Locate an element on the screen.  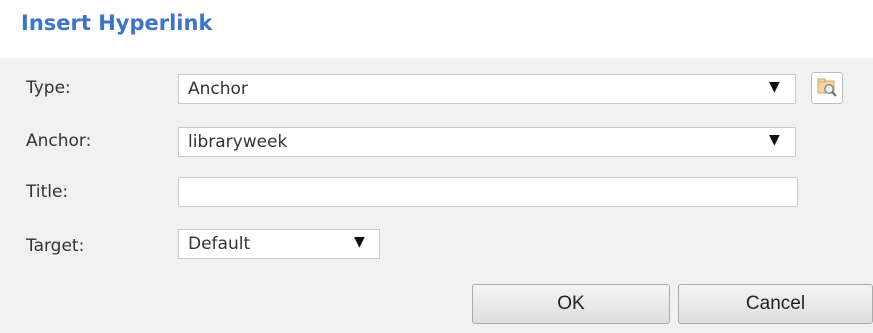
target-select-value: Default is located at coordinates (219, 244).